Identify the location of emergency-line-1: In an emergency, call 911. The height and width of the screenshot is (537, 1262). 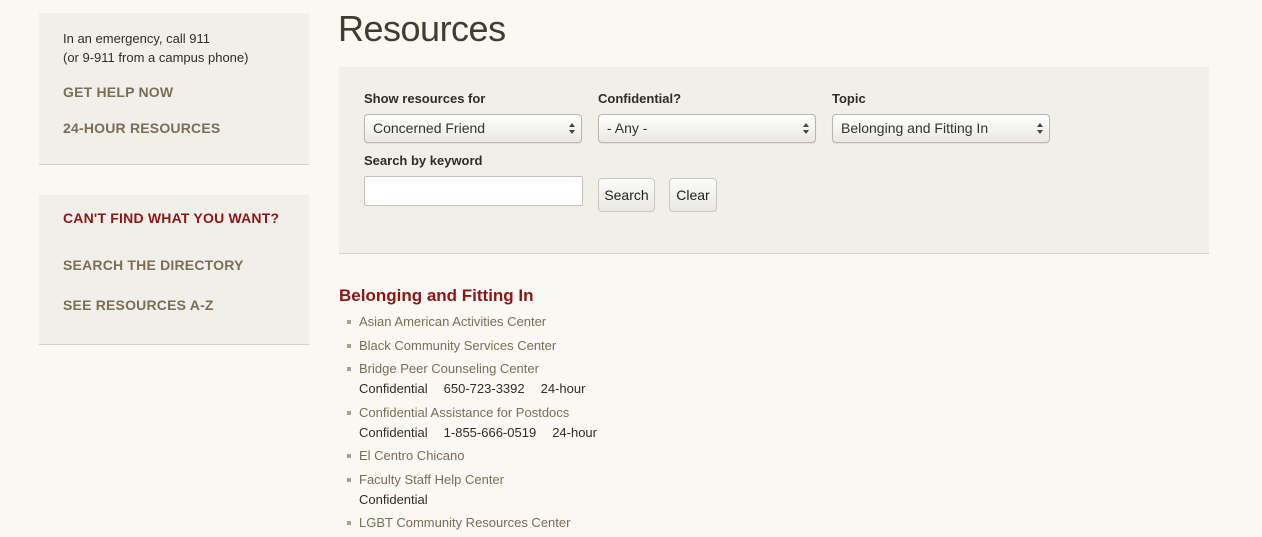
(136, 38).